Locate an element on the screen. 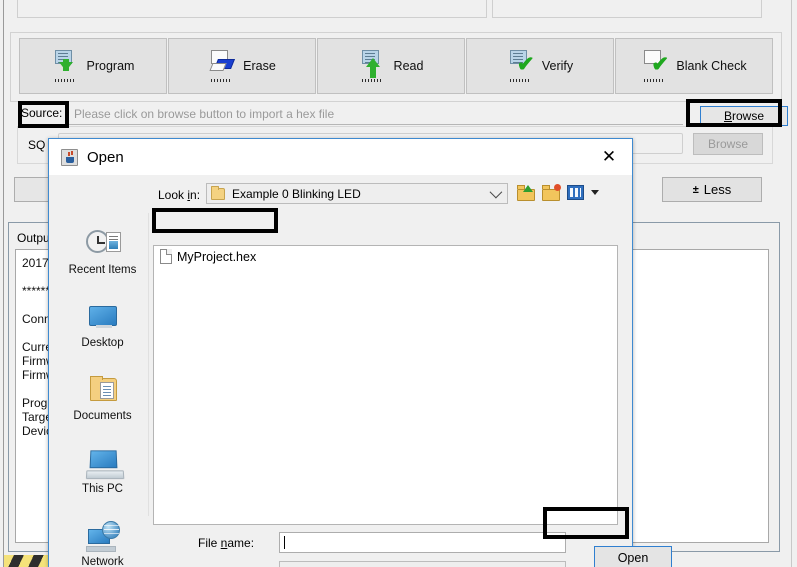 The image size is (797, 567). chevron-down-icon is located at coordinates (496, 192).